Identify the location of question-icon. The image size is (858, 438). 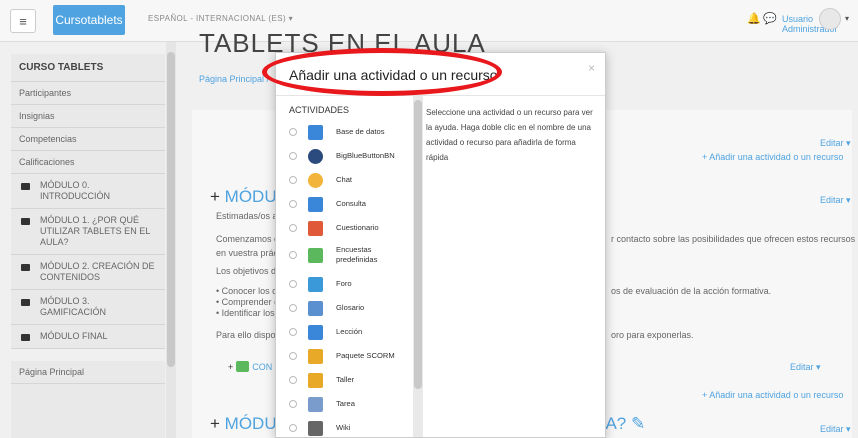
(315, 204).